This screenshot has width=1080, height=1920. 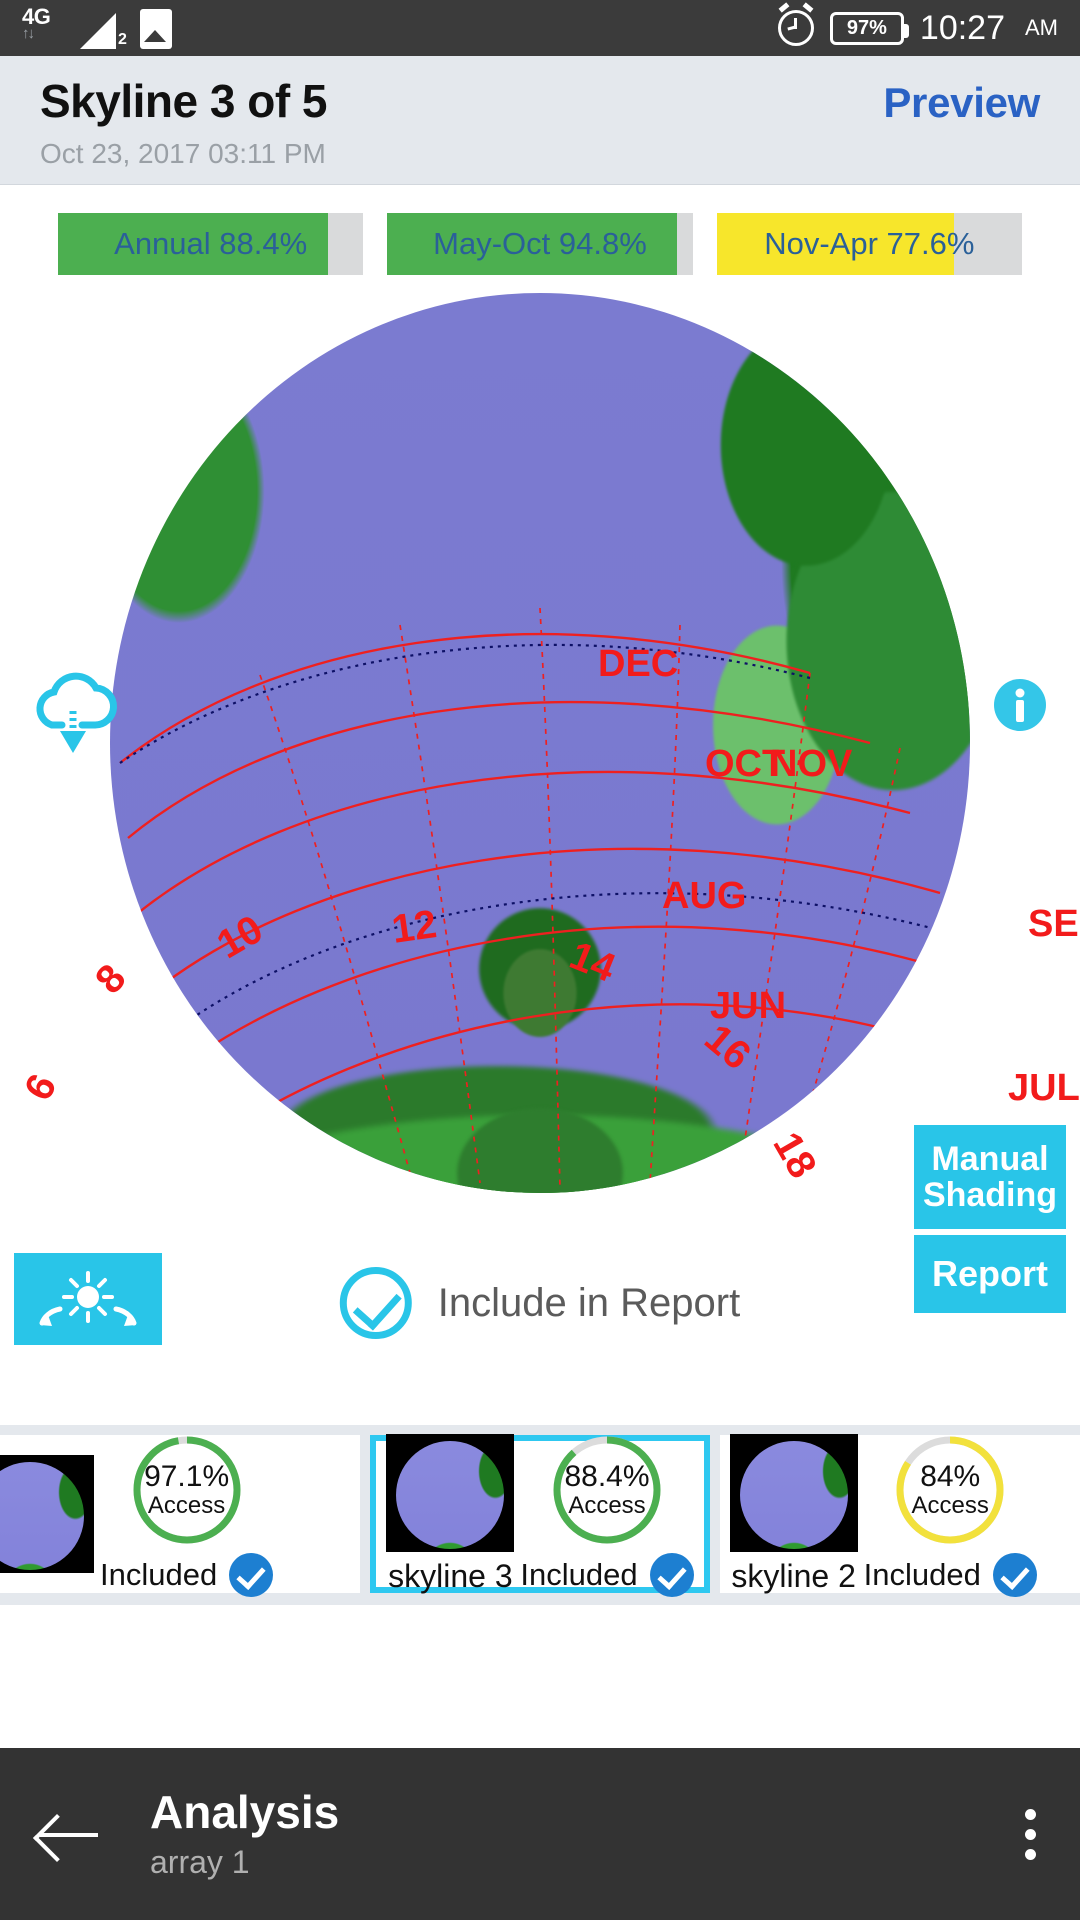 What do you see at coordinates (69, 1834) in the screenshot?
I see `back-arrow-icon` at bounding box center [69, 1834].